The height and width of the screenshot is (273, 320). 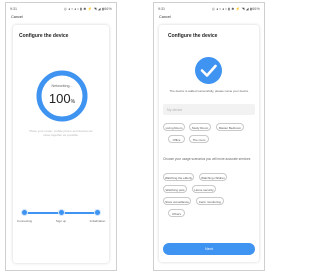 I want to click on progress-percent: 100%, so click(x=62, y=98).